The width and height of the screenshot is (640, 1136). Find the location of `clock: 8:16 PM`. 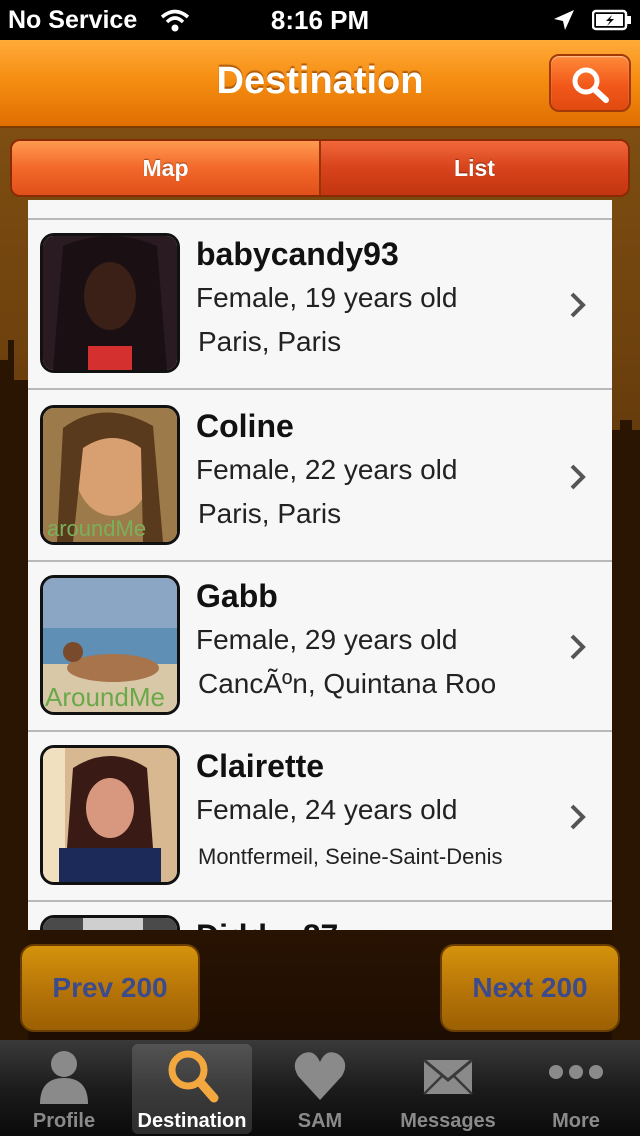

clock: 8:16 PM is located at coordinates (320, 20).